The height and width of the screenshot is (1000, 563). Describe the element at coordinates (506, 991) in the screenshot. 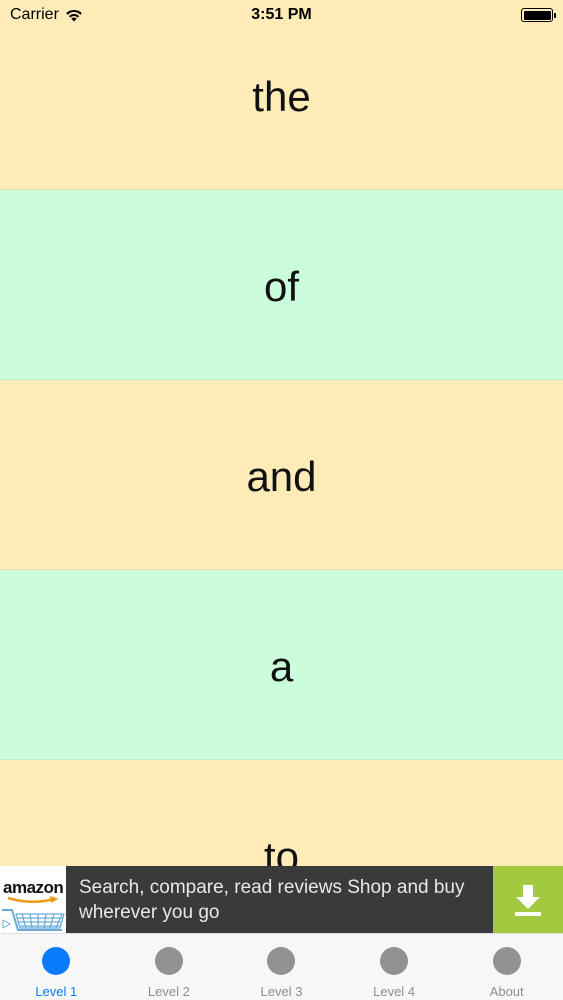

I see `tab-label: About` at that location.